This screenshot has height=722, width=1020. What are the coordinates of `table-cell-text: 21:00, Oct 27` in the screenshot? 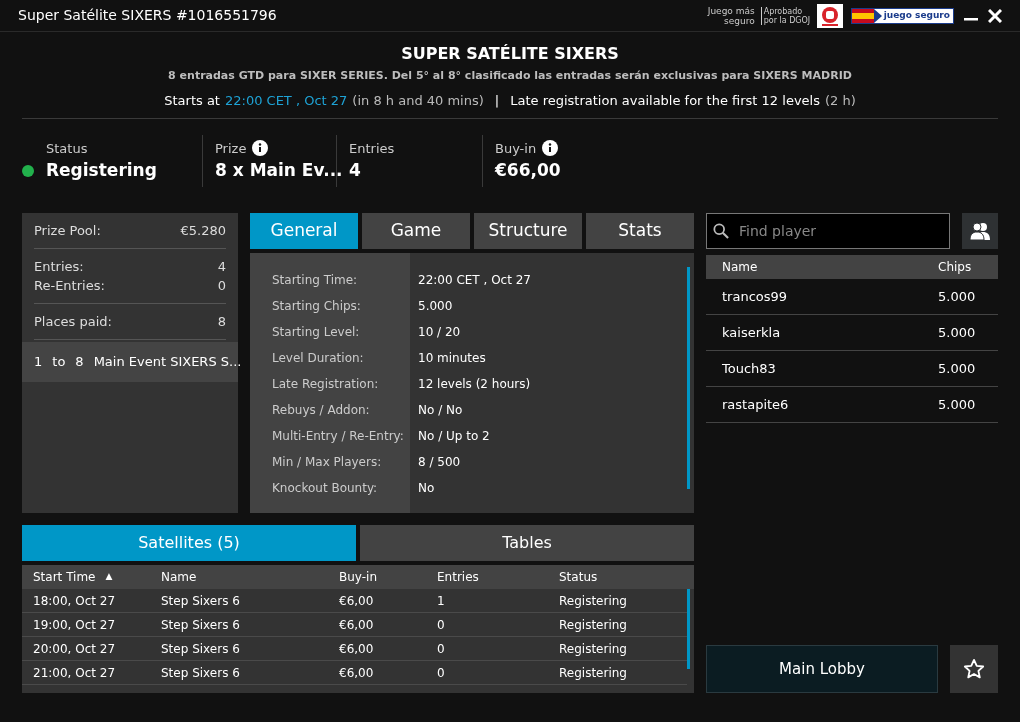 It's located at (75, 673).